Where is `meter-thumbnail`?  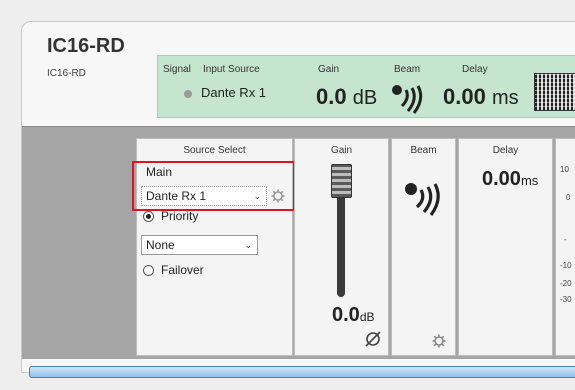
meter-thumbnail is located at coordinates (554, 92).